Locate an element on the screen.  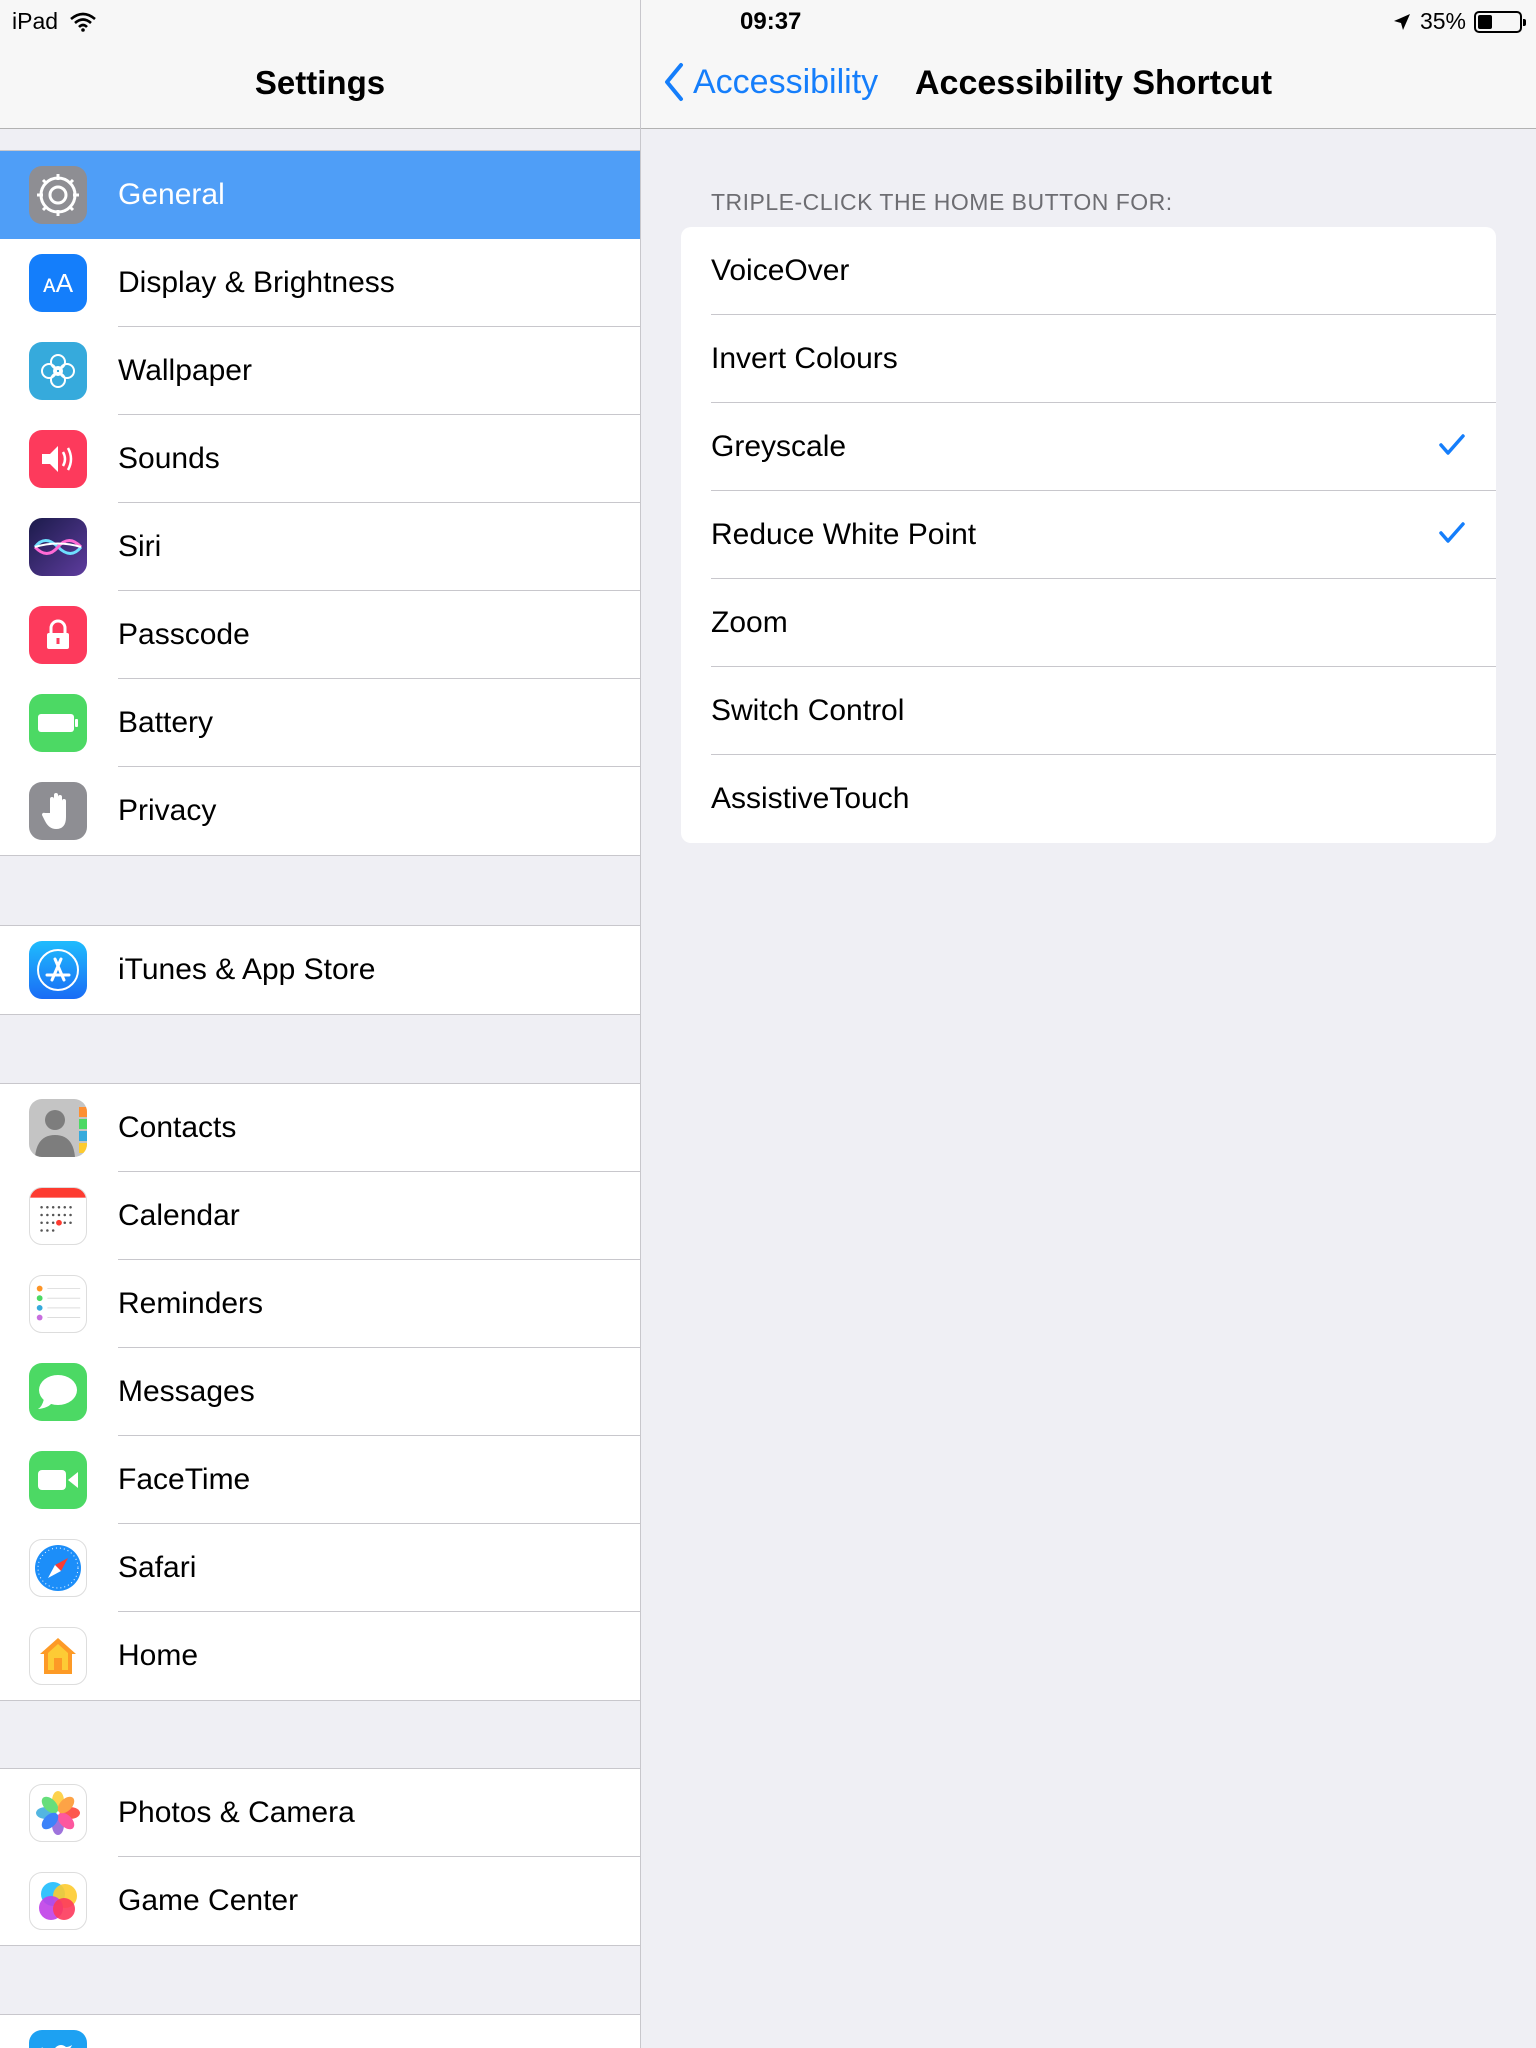
settings-item-privacy: Privacy is located at coordinates (320, 811).